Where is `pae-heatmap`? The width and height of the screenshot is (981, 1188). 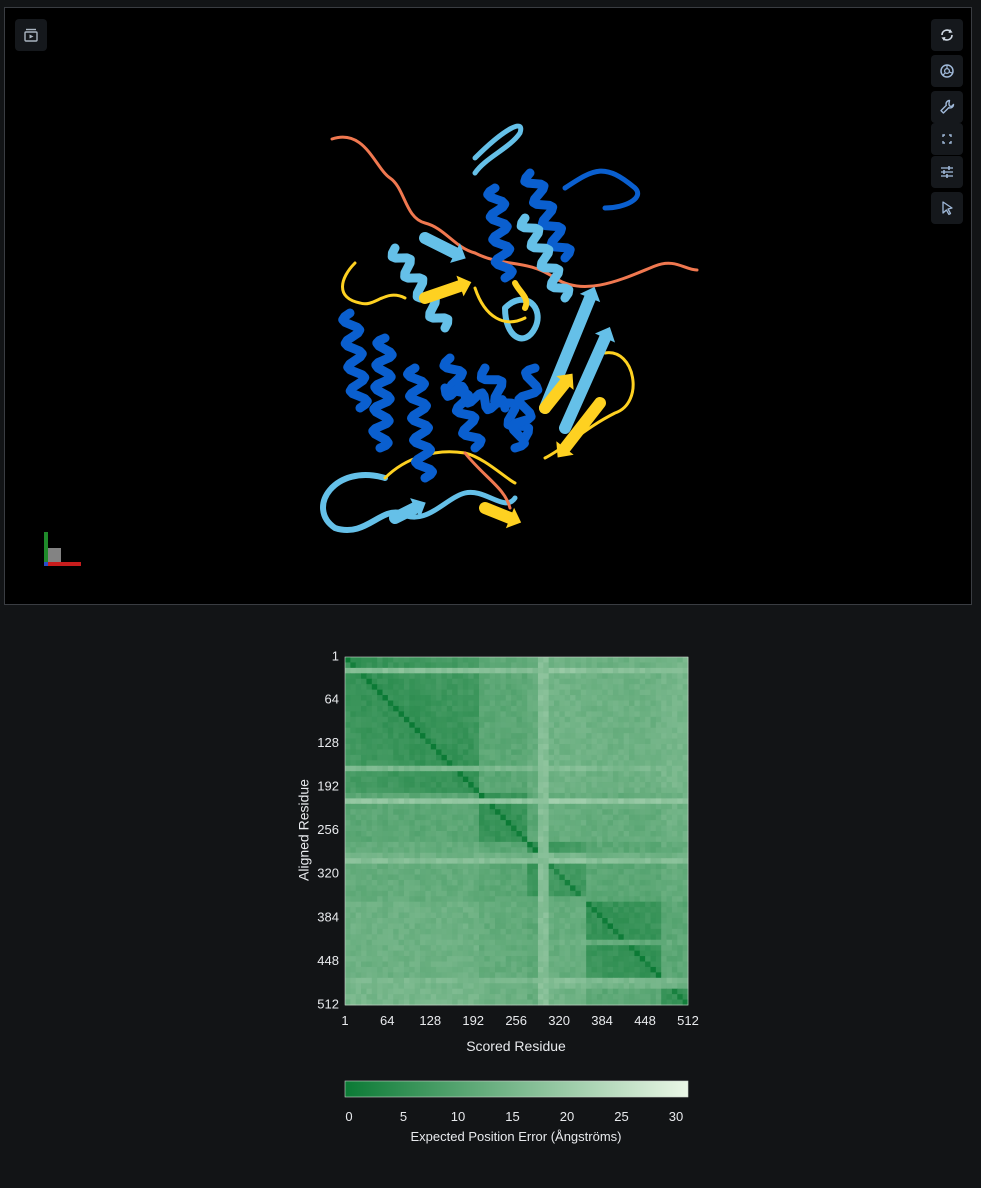 pae-heatmap is located at coordinates (516, 831).